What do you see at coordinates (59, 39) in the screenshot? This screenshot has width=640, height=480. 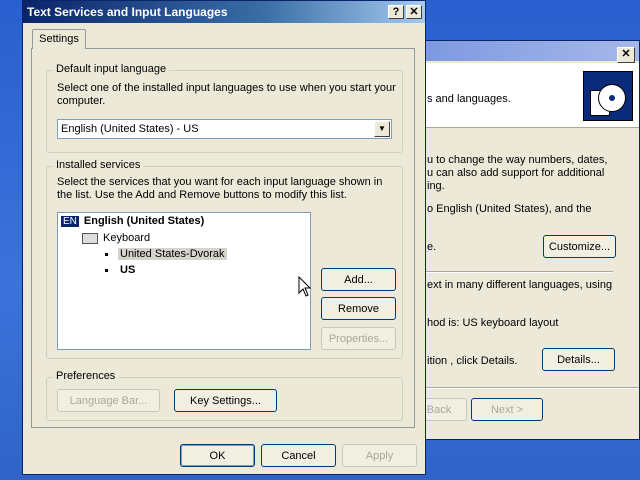 I see `tab-settings: Settings` at bounding box center [59, 39].